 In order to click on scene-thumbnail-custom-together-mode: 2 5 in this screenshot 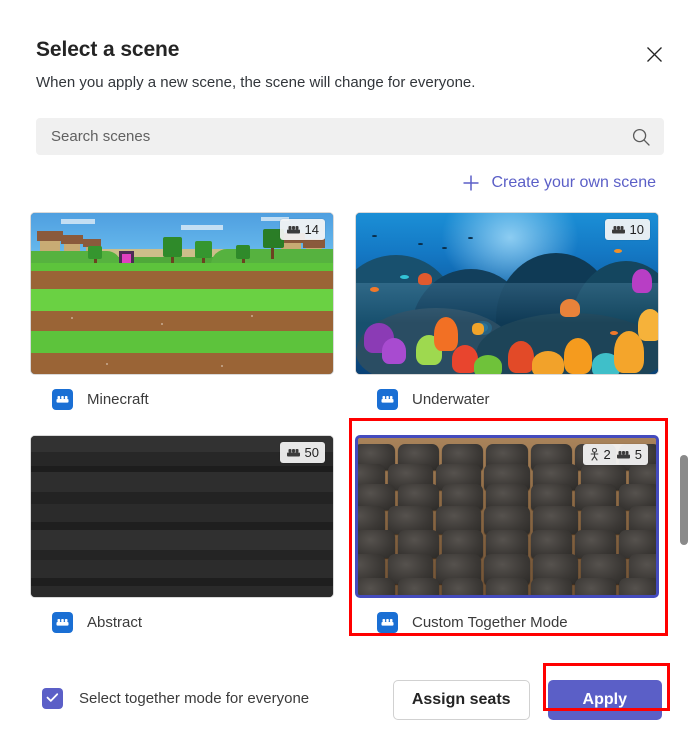, I will do `click(507, 516)`.